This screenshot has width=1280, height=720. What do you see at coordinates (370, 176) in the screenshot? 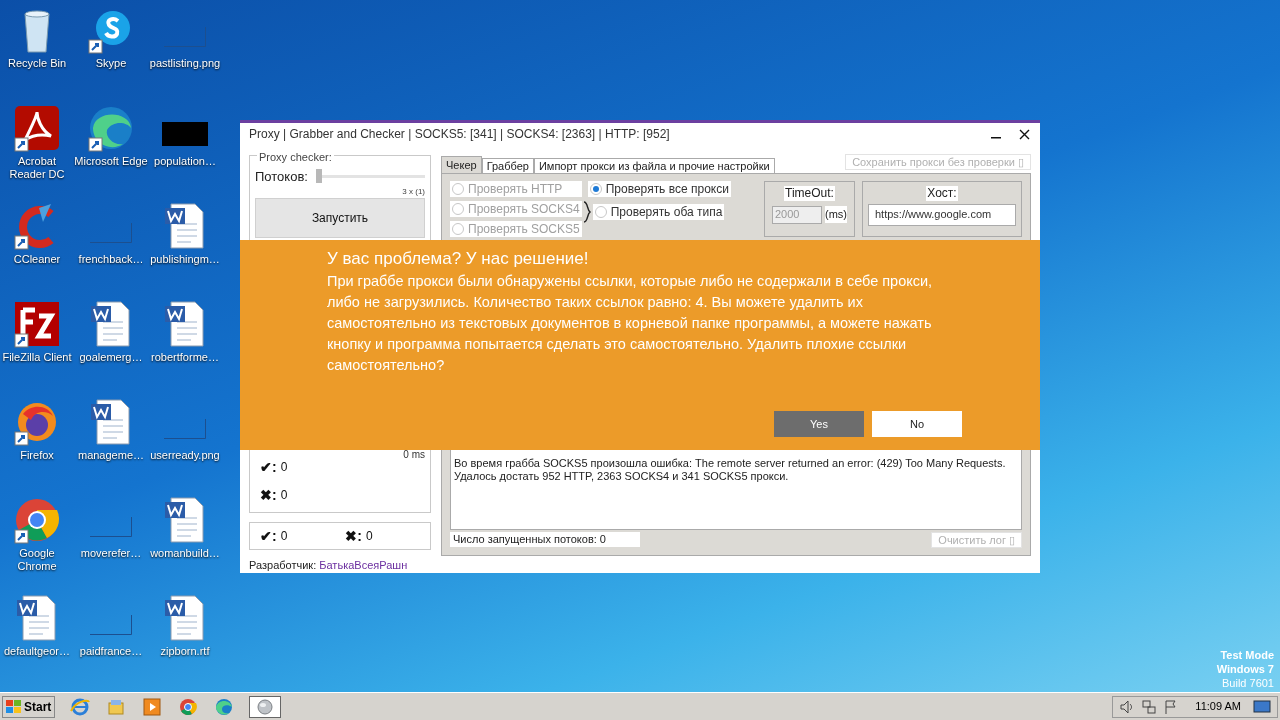
I see `threads-slider` at bounding box center [370, 176].